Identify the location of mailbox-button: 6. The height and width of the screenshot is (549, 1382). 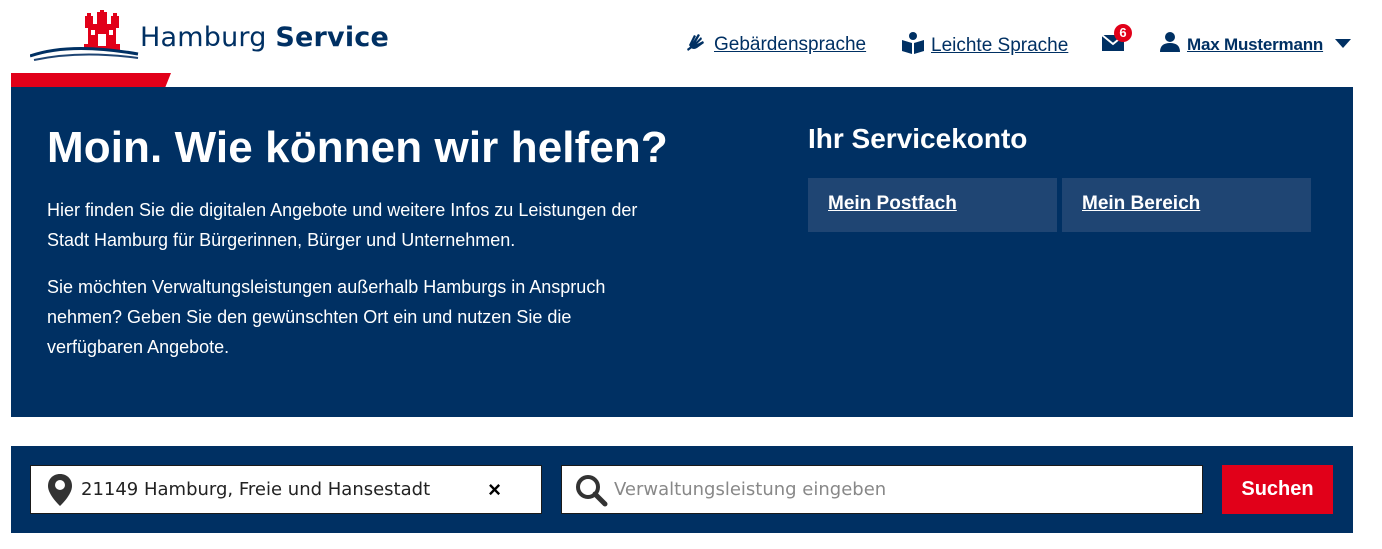
(1117, 39).